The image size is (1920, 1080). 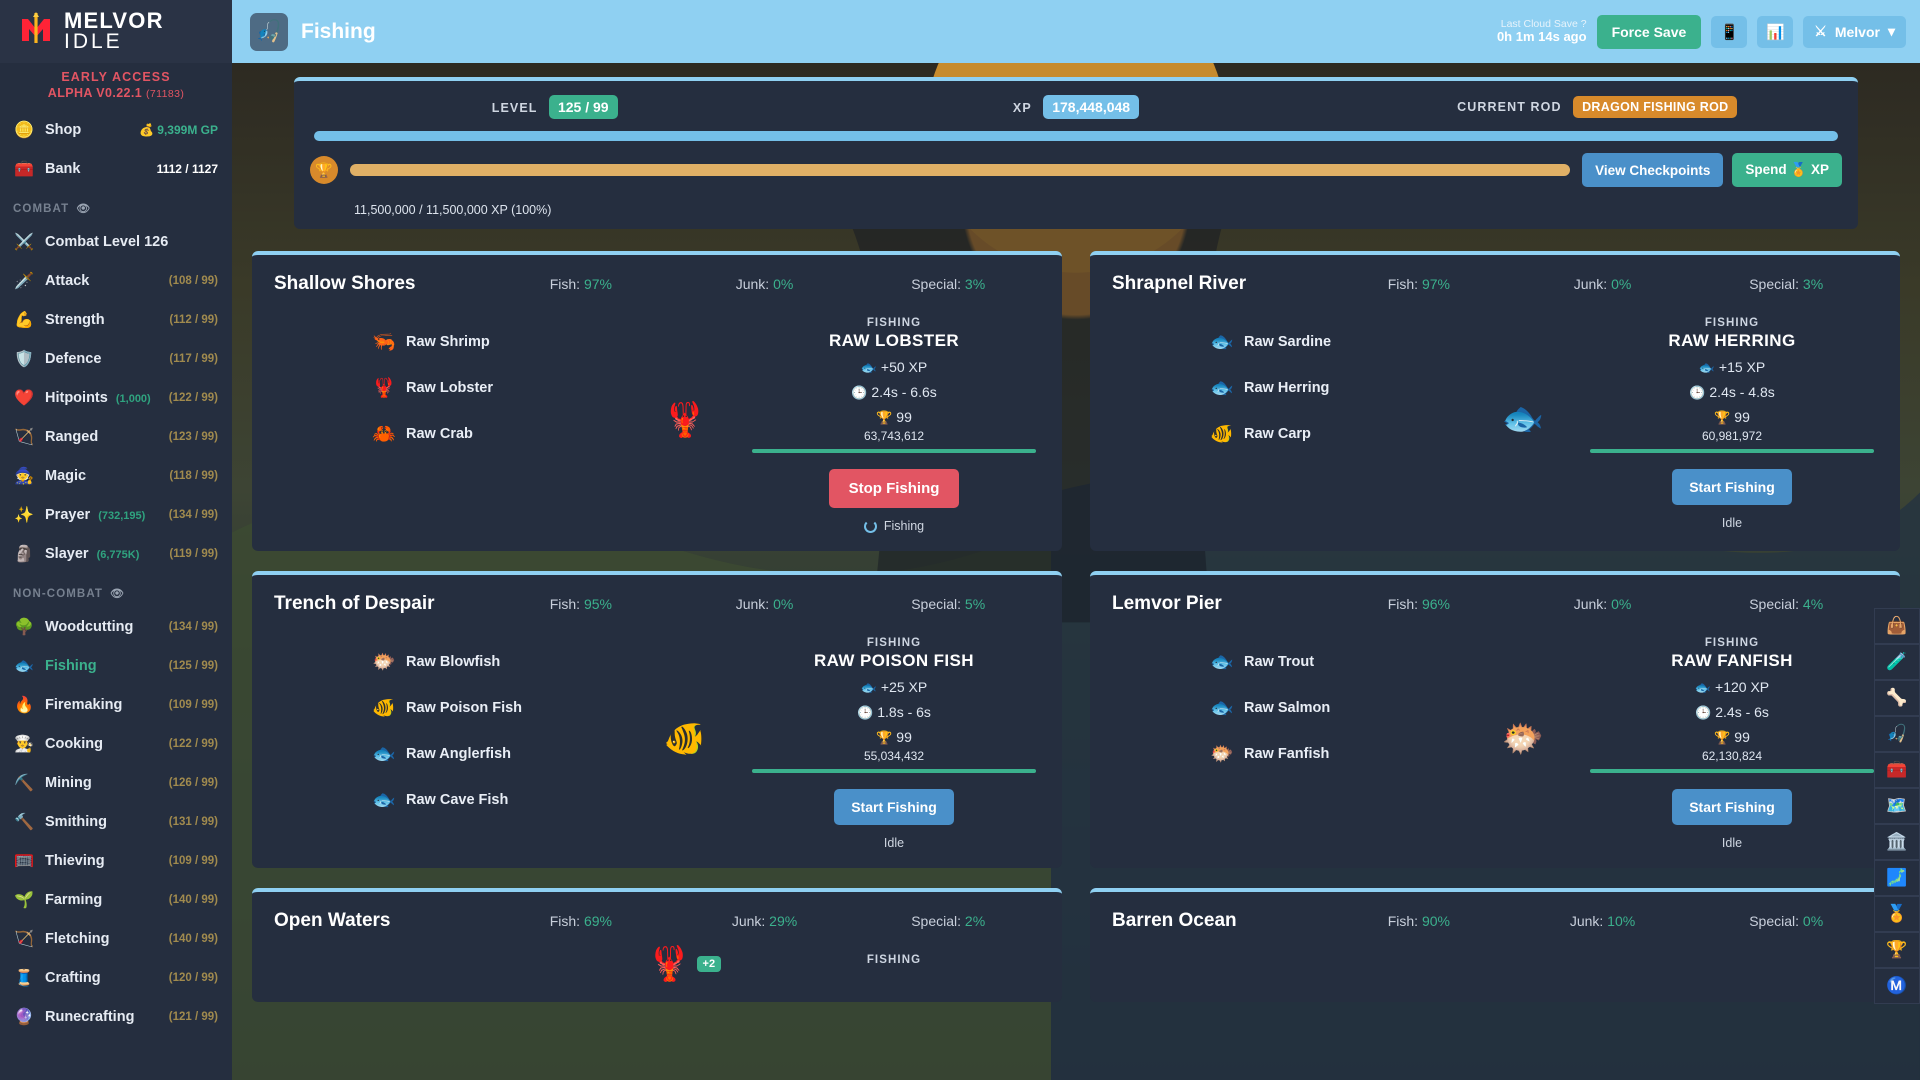 What do you see at coordinates (1775, 31) in the screenshot?
I see `bar-chart-icon: 📊` at bounding box center [1775, 31].